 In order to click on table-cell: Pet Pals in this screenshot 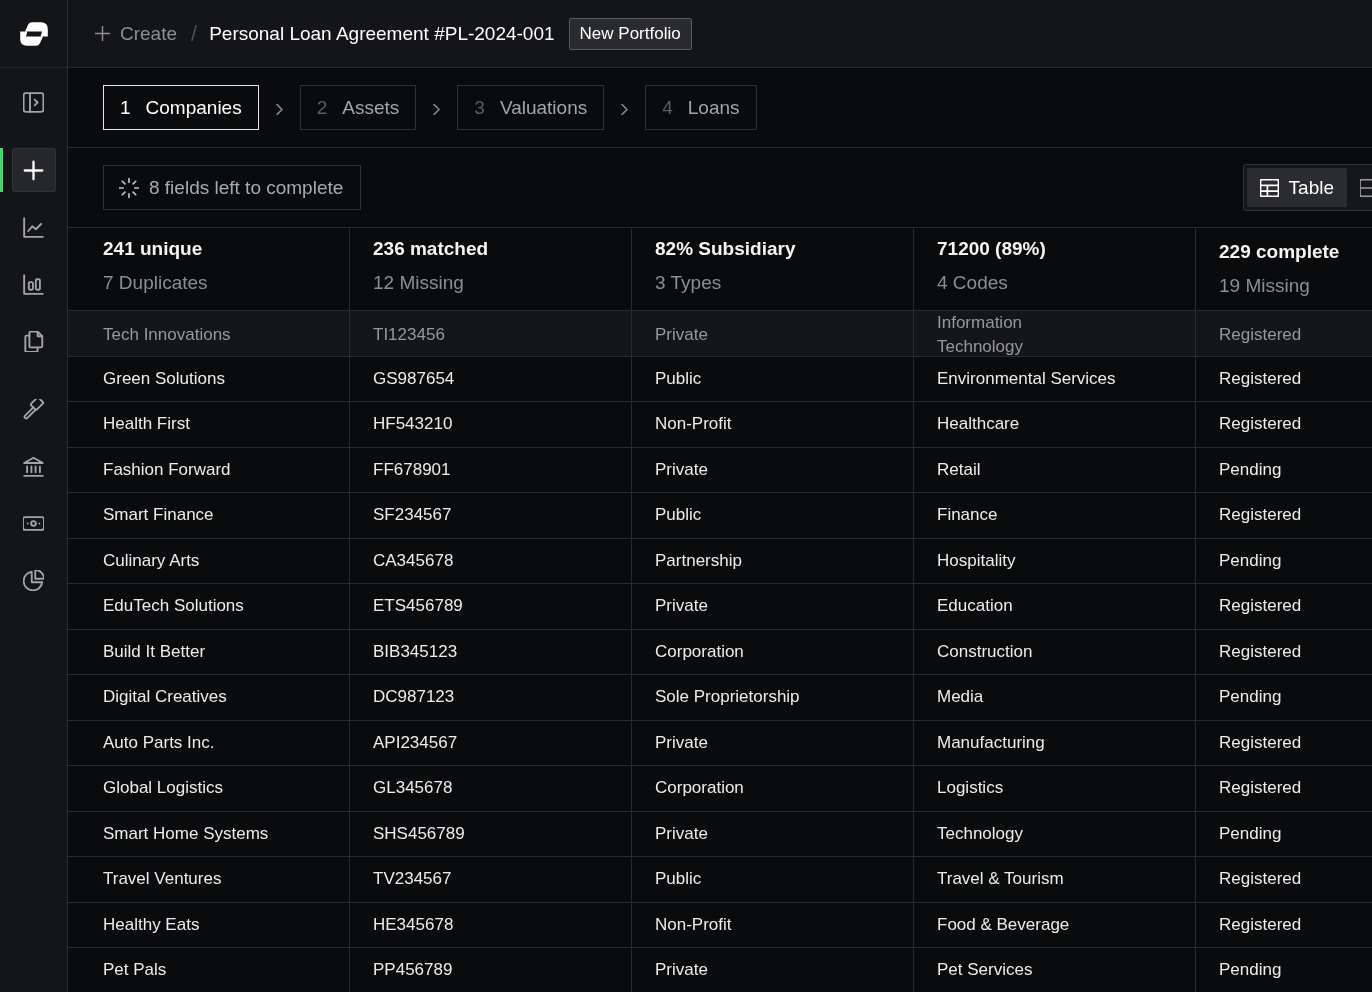, I will do `click(209, 970)`.